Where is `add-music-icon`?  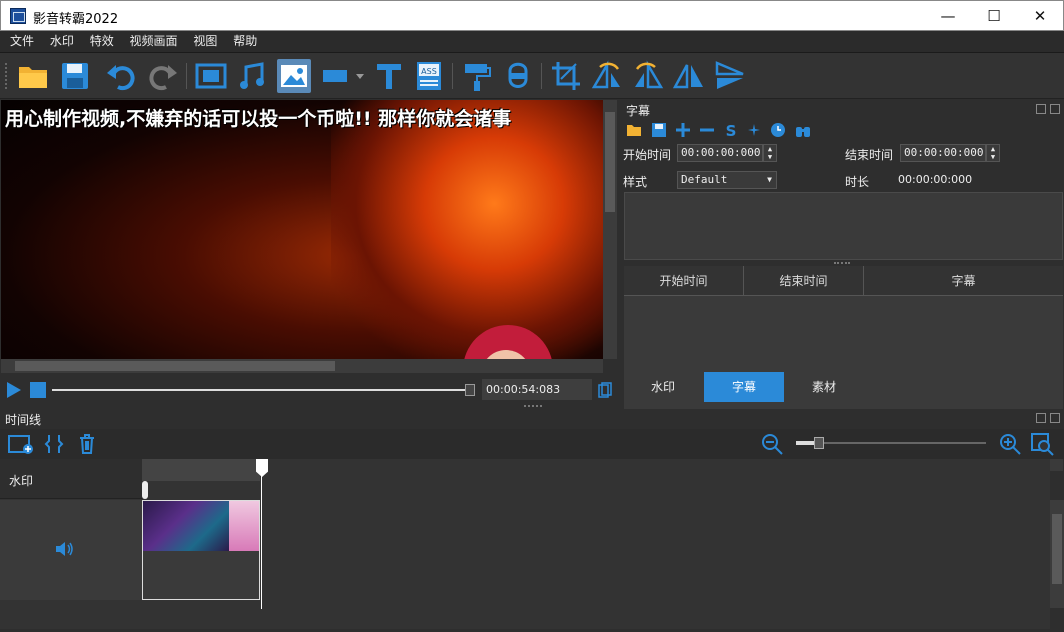
add-music-icon is located at coordinates (253, 76).